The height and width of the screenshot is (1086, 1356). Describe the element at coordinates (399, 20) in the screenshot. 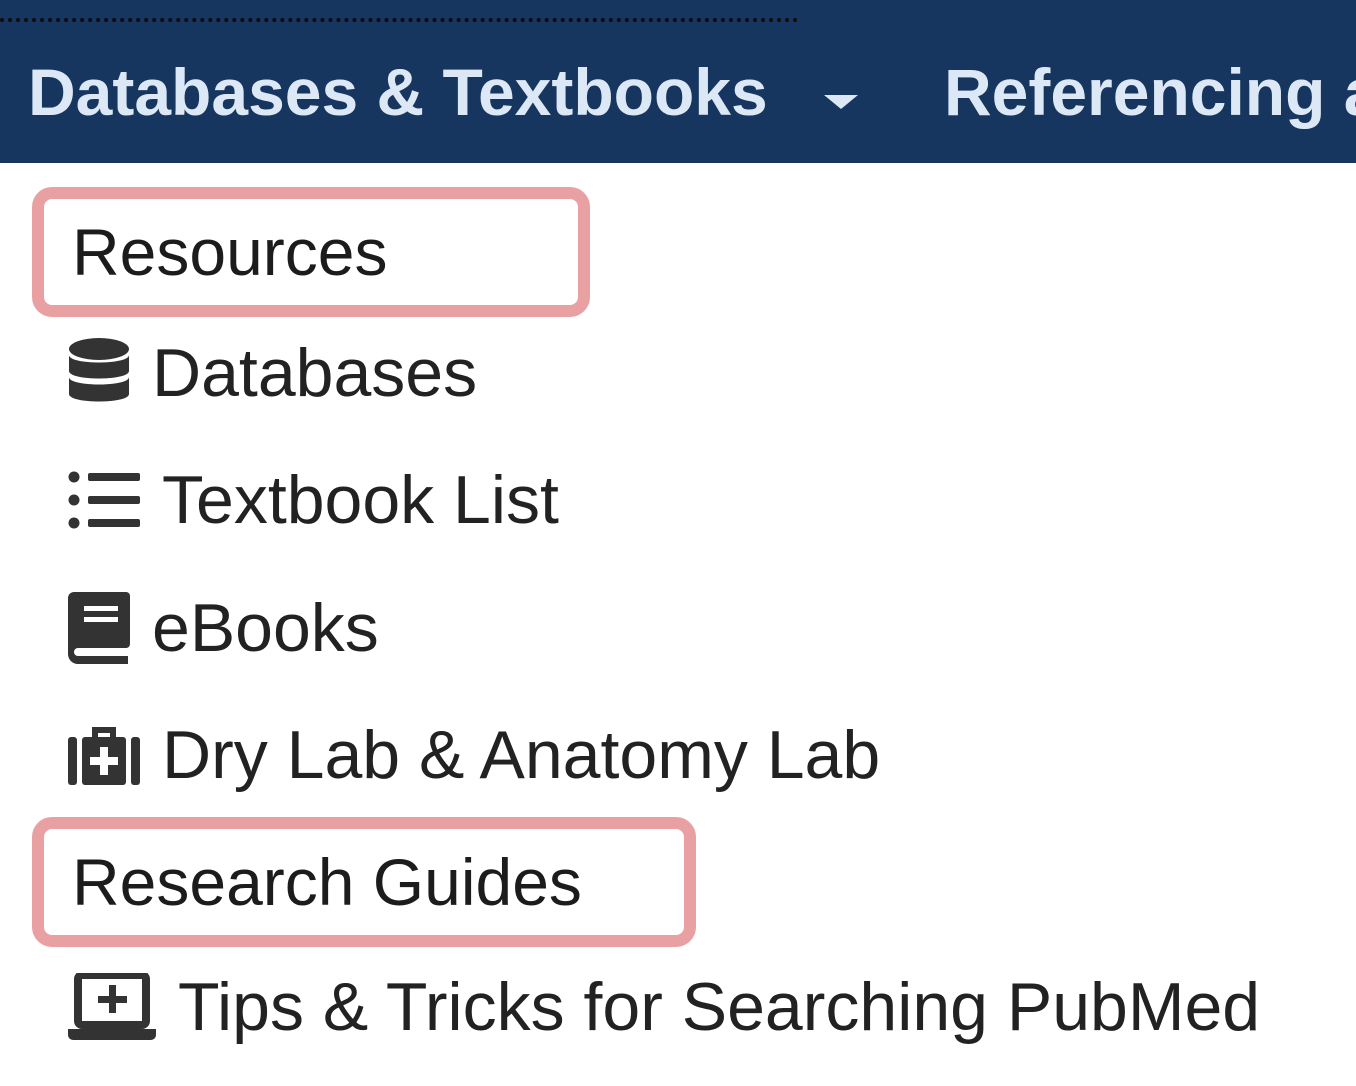

I see `focus-outline` at that location.